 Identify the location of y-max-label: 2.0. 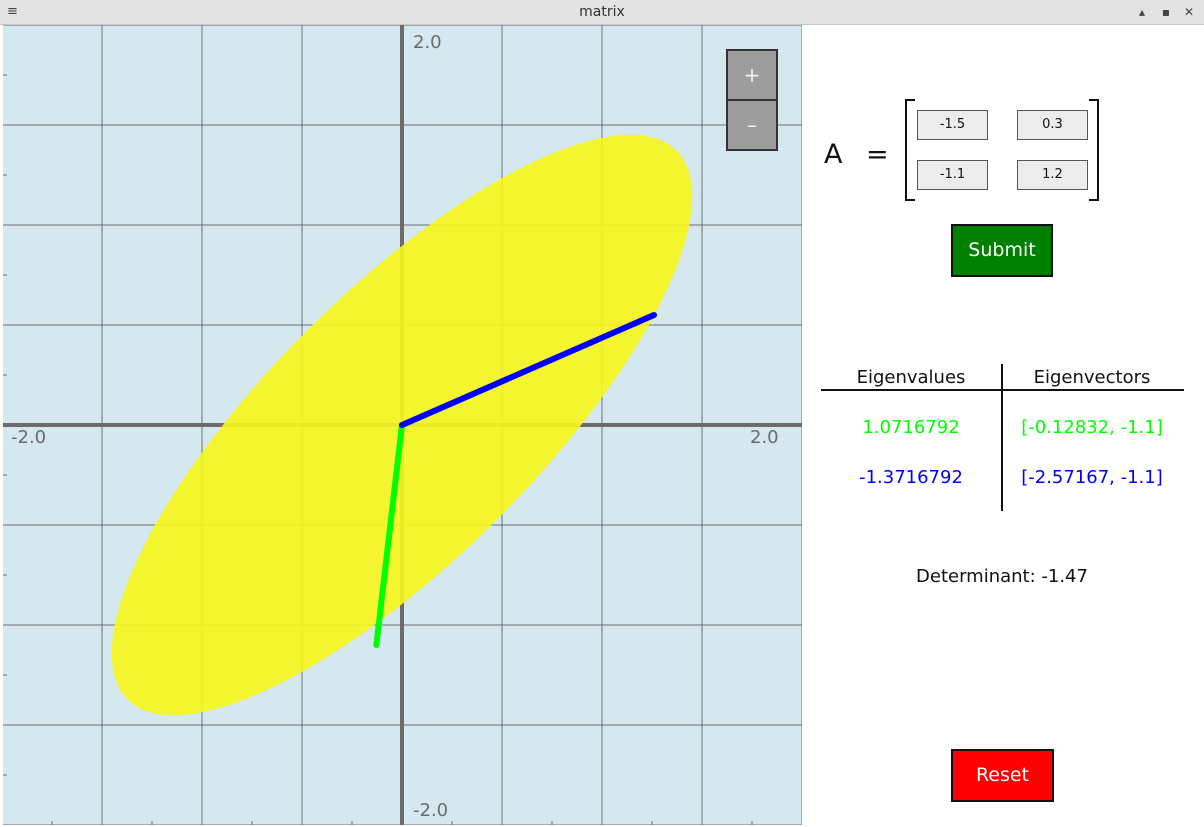
(427, 42).